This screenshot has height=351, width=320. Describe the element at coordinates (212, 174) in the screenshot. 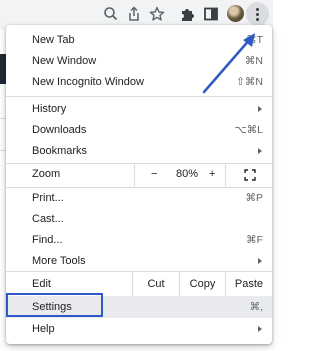

I see `zoom-in-button: +` at that location.